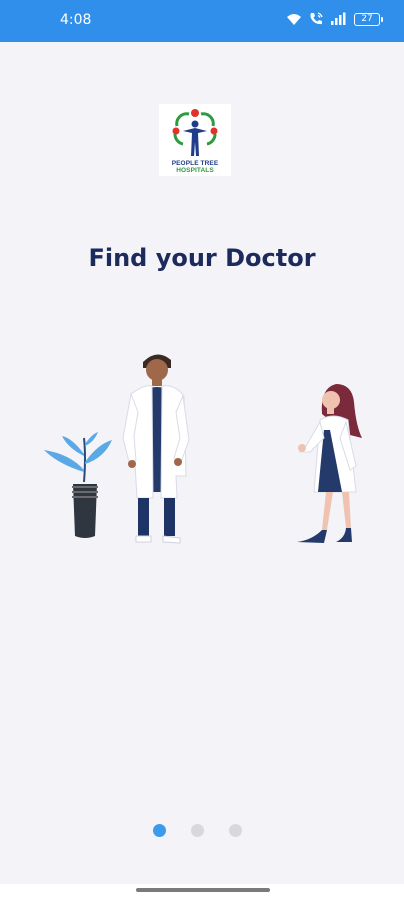 Image resolution: width=404 pixels, height=900 pixels. What do you see at coordinates (294, 19) in the screenshot?
I see `wifi-icon` at bounding box center [294, 19].